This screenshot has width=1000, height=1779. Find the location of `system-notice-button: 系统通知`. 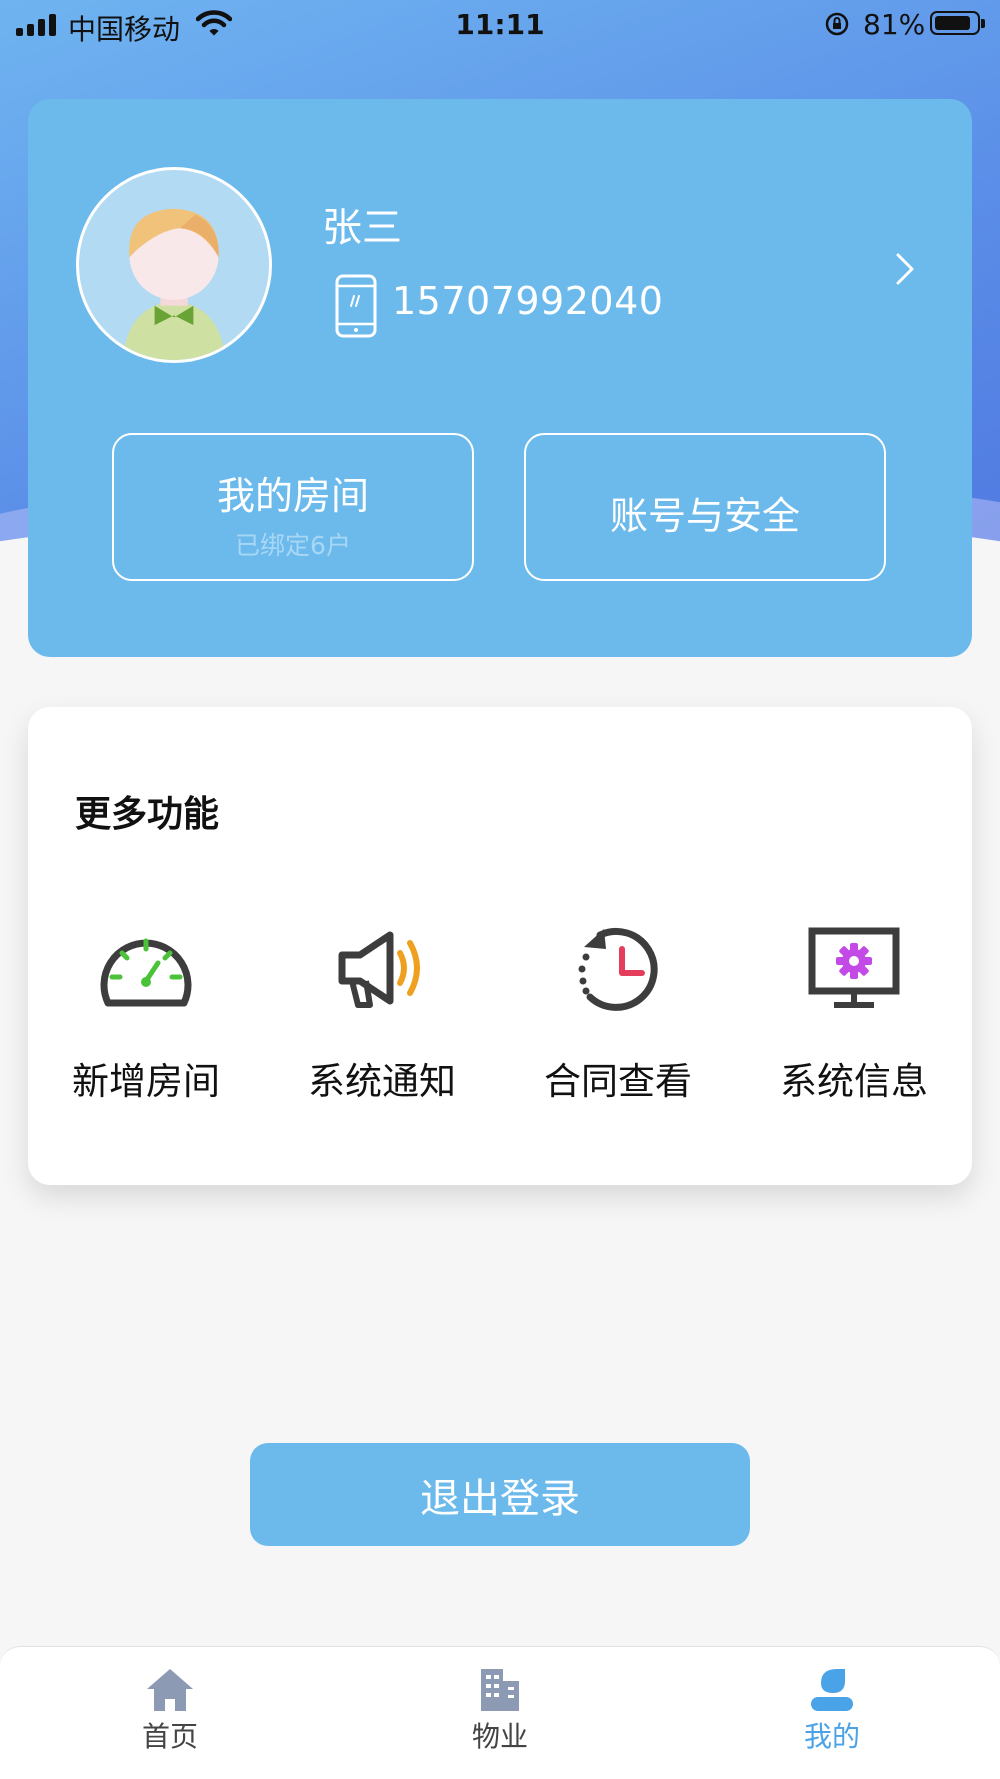

system-notice-button: 系统通知 is located at coordinates (382, 1015).